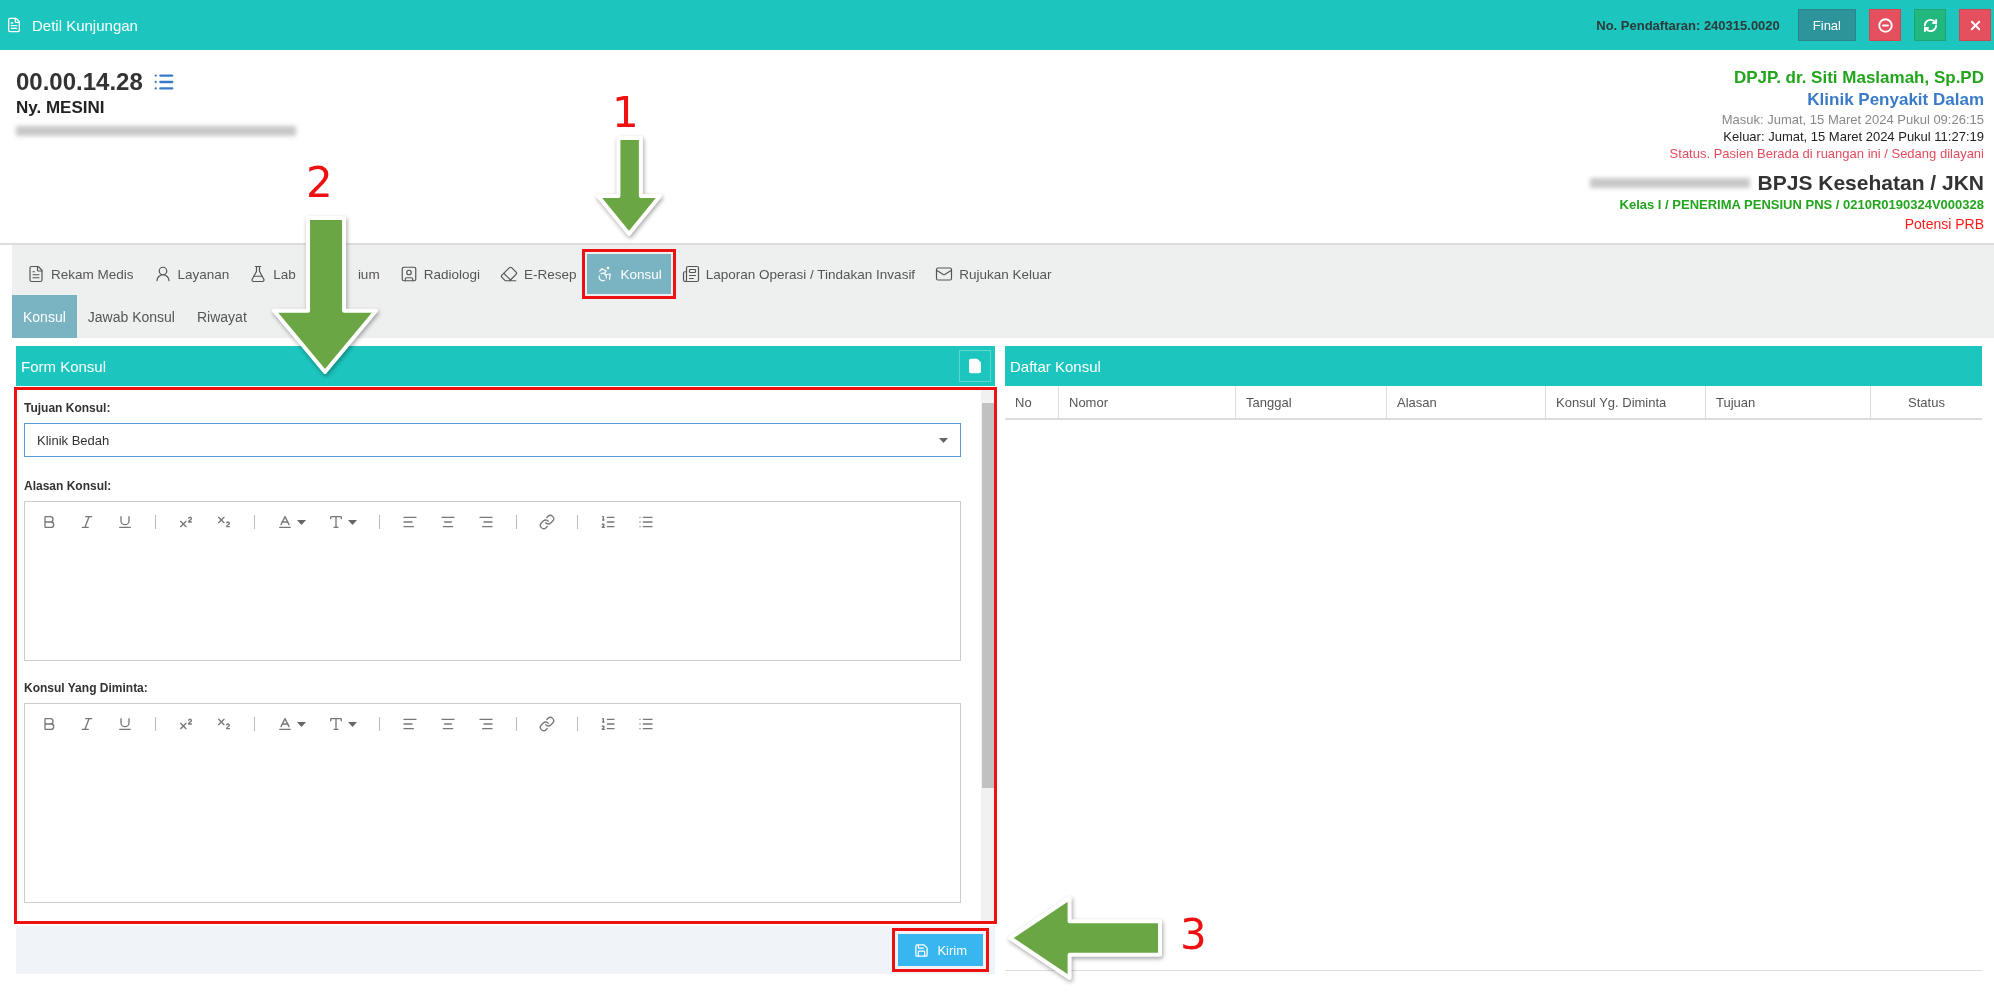 The height and width of the screenshot is (1000, 1994). What do you see at coordinates (1826, 153) in the screenshot?
I see `visit-status: Status. Pasien Berada di ruangan ini / Sedang dilayani` at bounding box center [1826, 153].